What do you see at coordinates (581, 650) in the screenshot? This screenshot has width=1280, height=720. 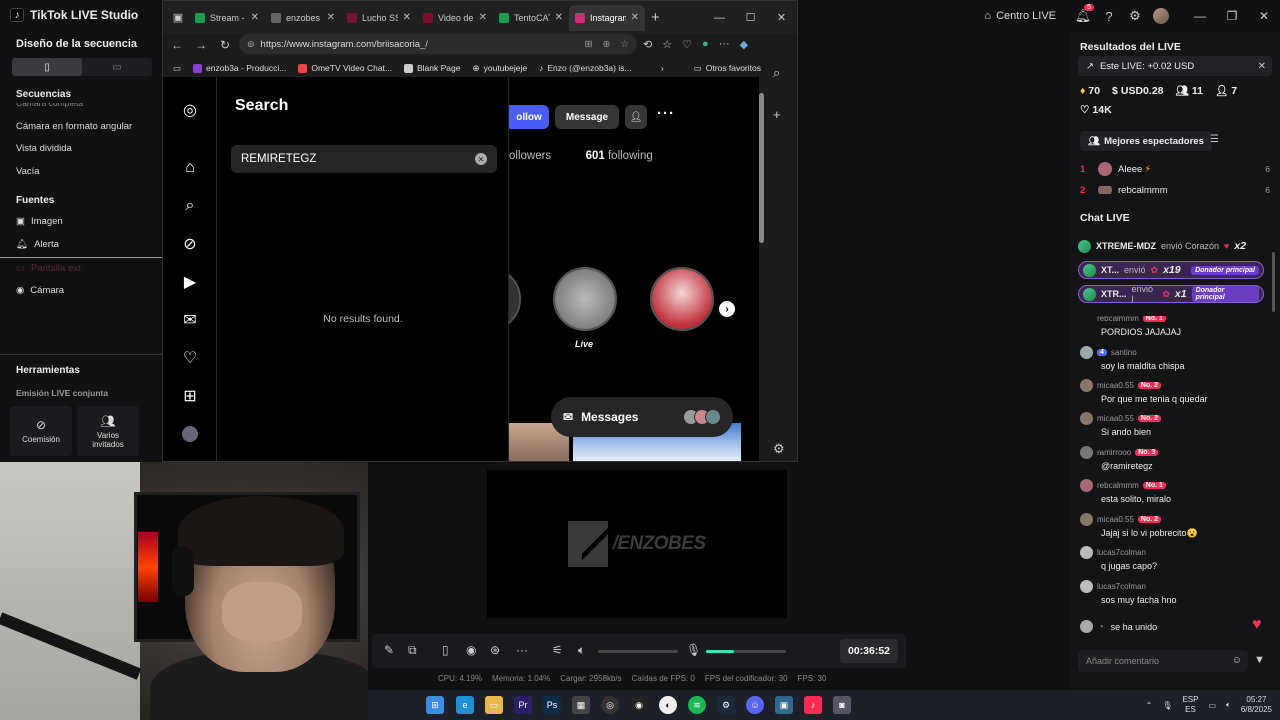 I see `speaker-icon: 🔈︎` at bounding box center [581, 650].